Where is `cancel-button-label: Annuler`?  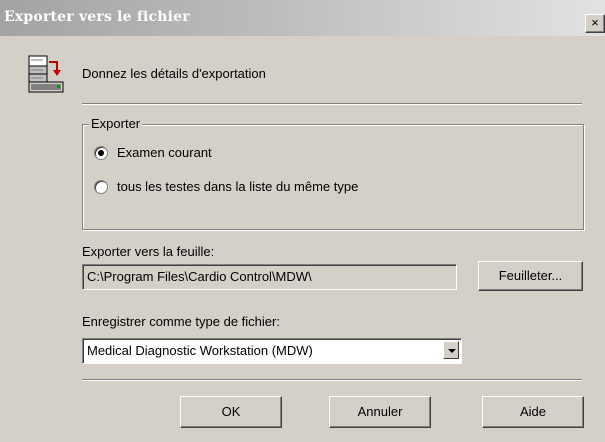
cancel-button-label: Annuler is located at coordinates (380, 411).